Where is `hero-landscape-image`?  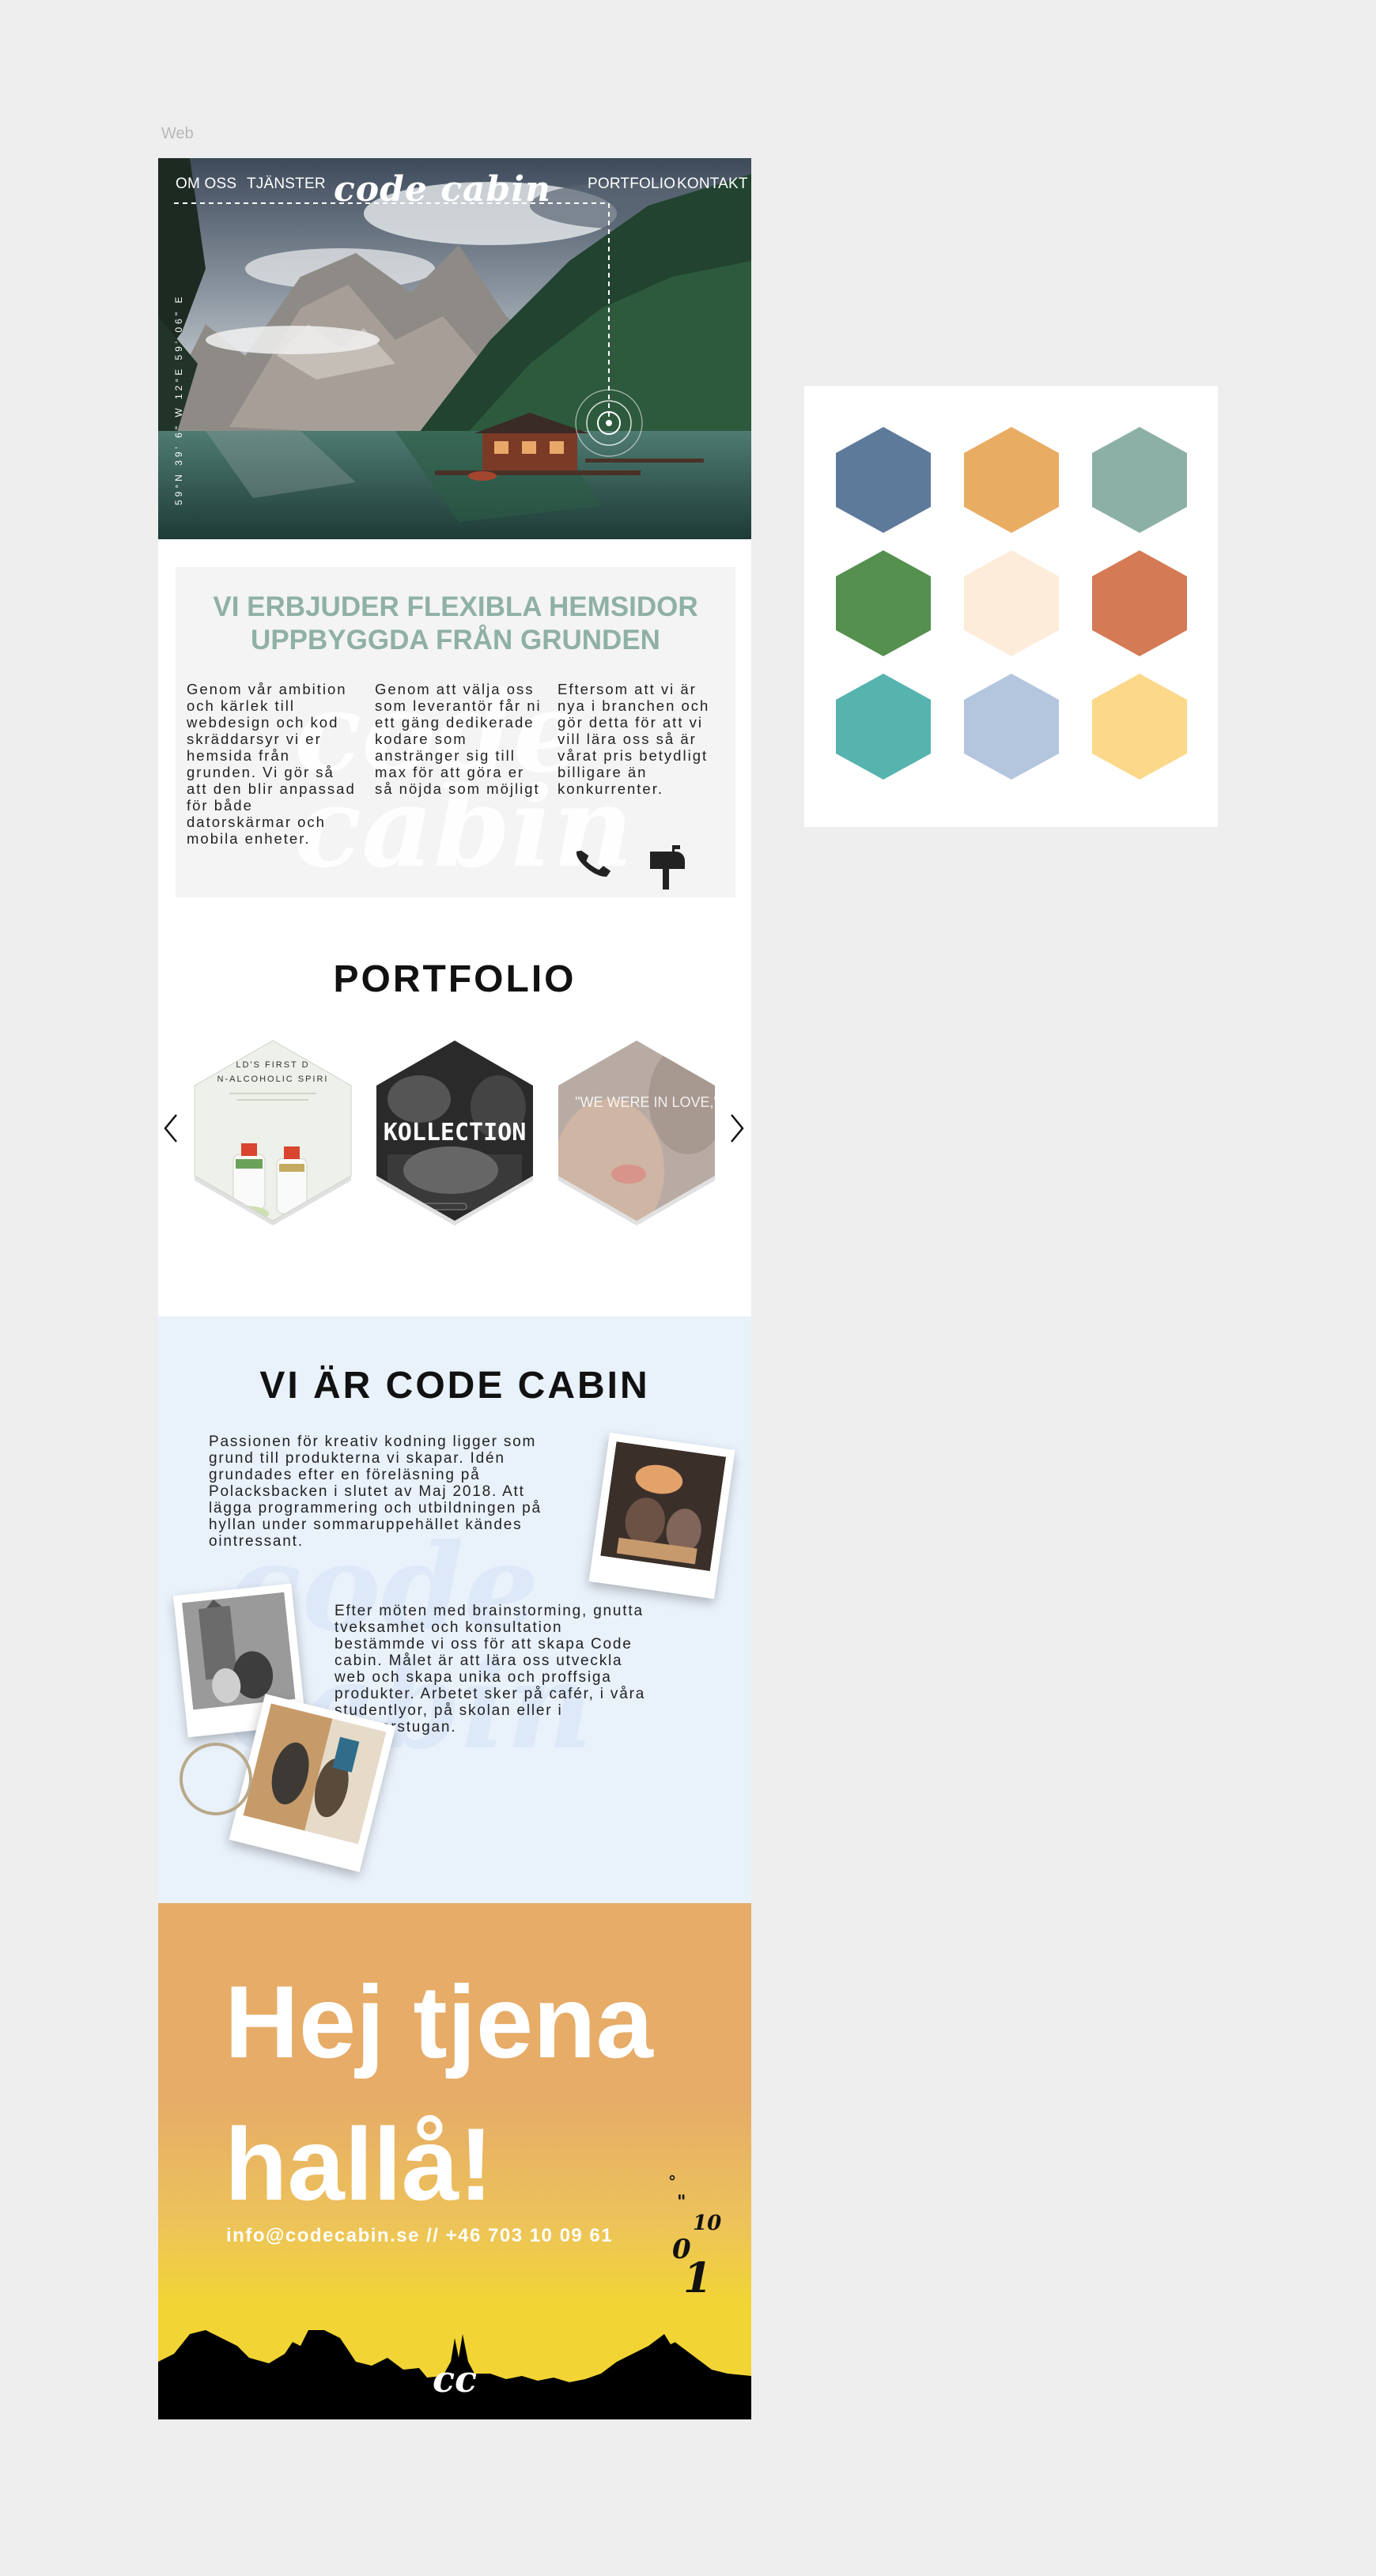
hero-landscape-image is located at coordinates (454, 348).